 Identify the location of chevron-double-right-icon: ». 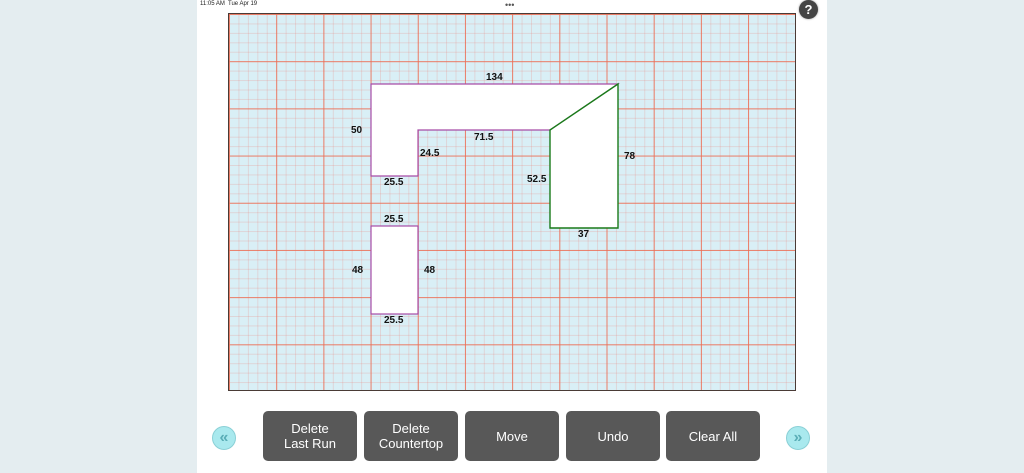
(798, 437).